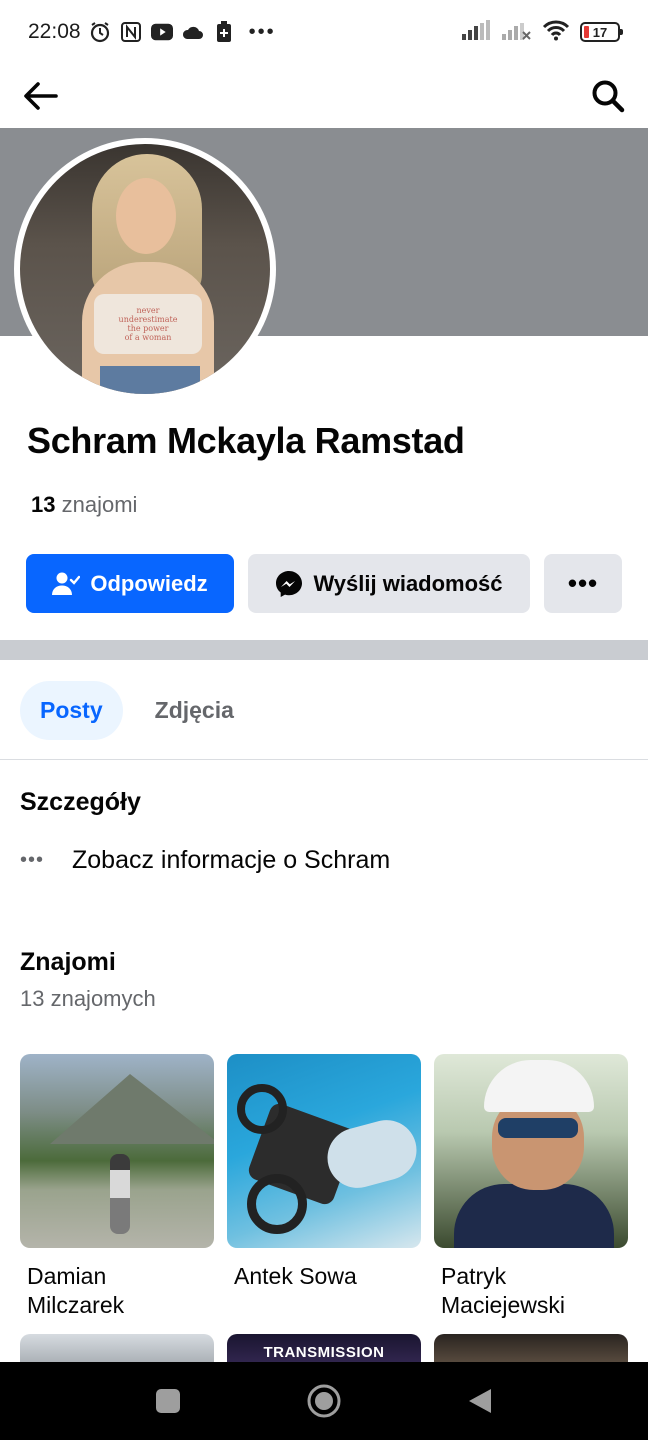  I want to click on recents-button, so click(168, 1401).